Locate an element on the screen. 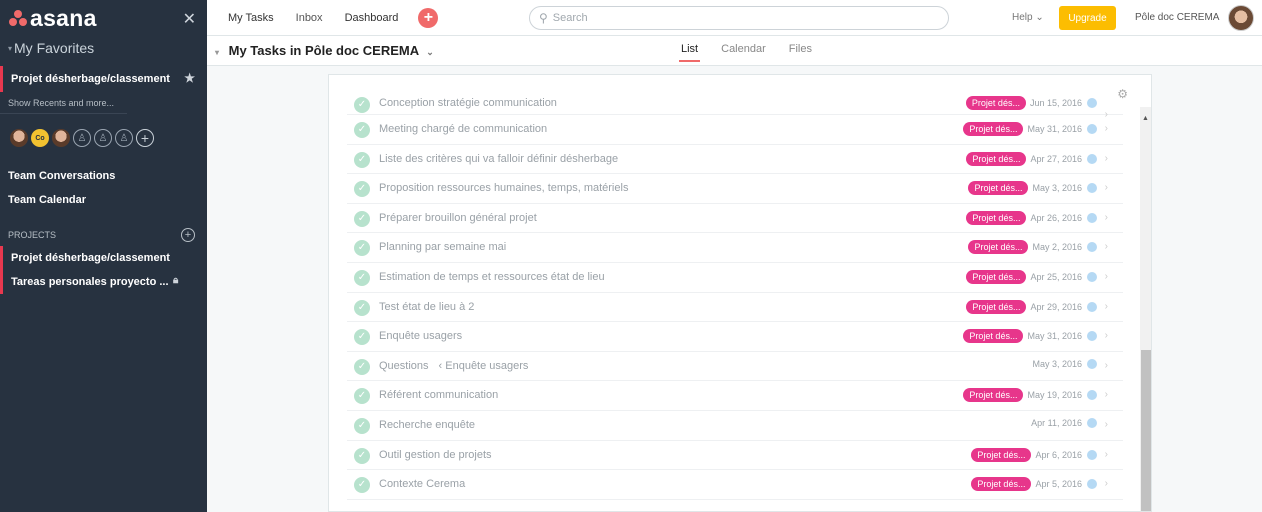  search-input: ⚲ Search is located at coordinates (739, 18).